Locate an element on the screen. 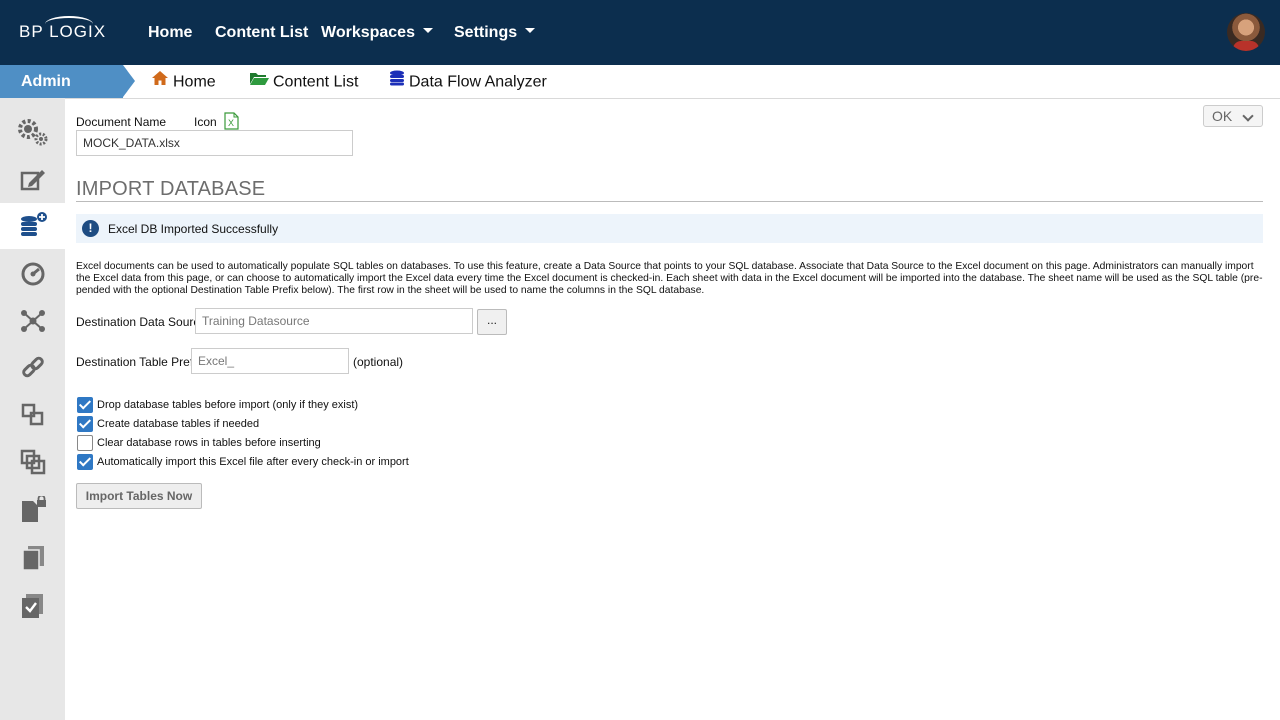  clear-rows-checkbox is located at coordinates (85, 443).